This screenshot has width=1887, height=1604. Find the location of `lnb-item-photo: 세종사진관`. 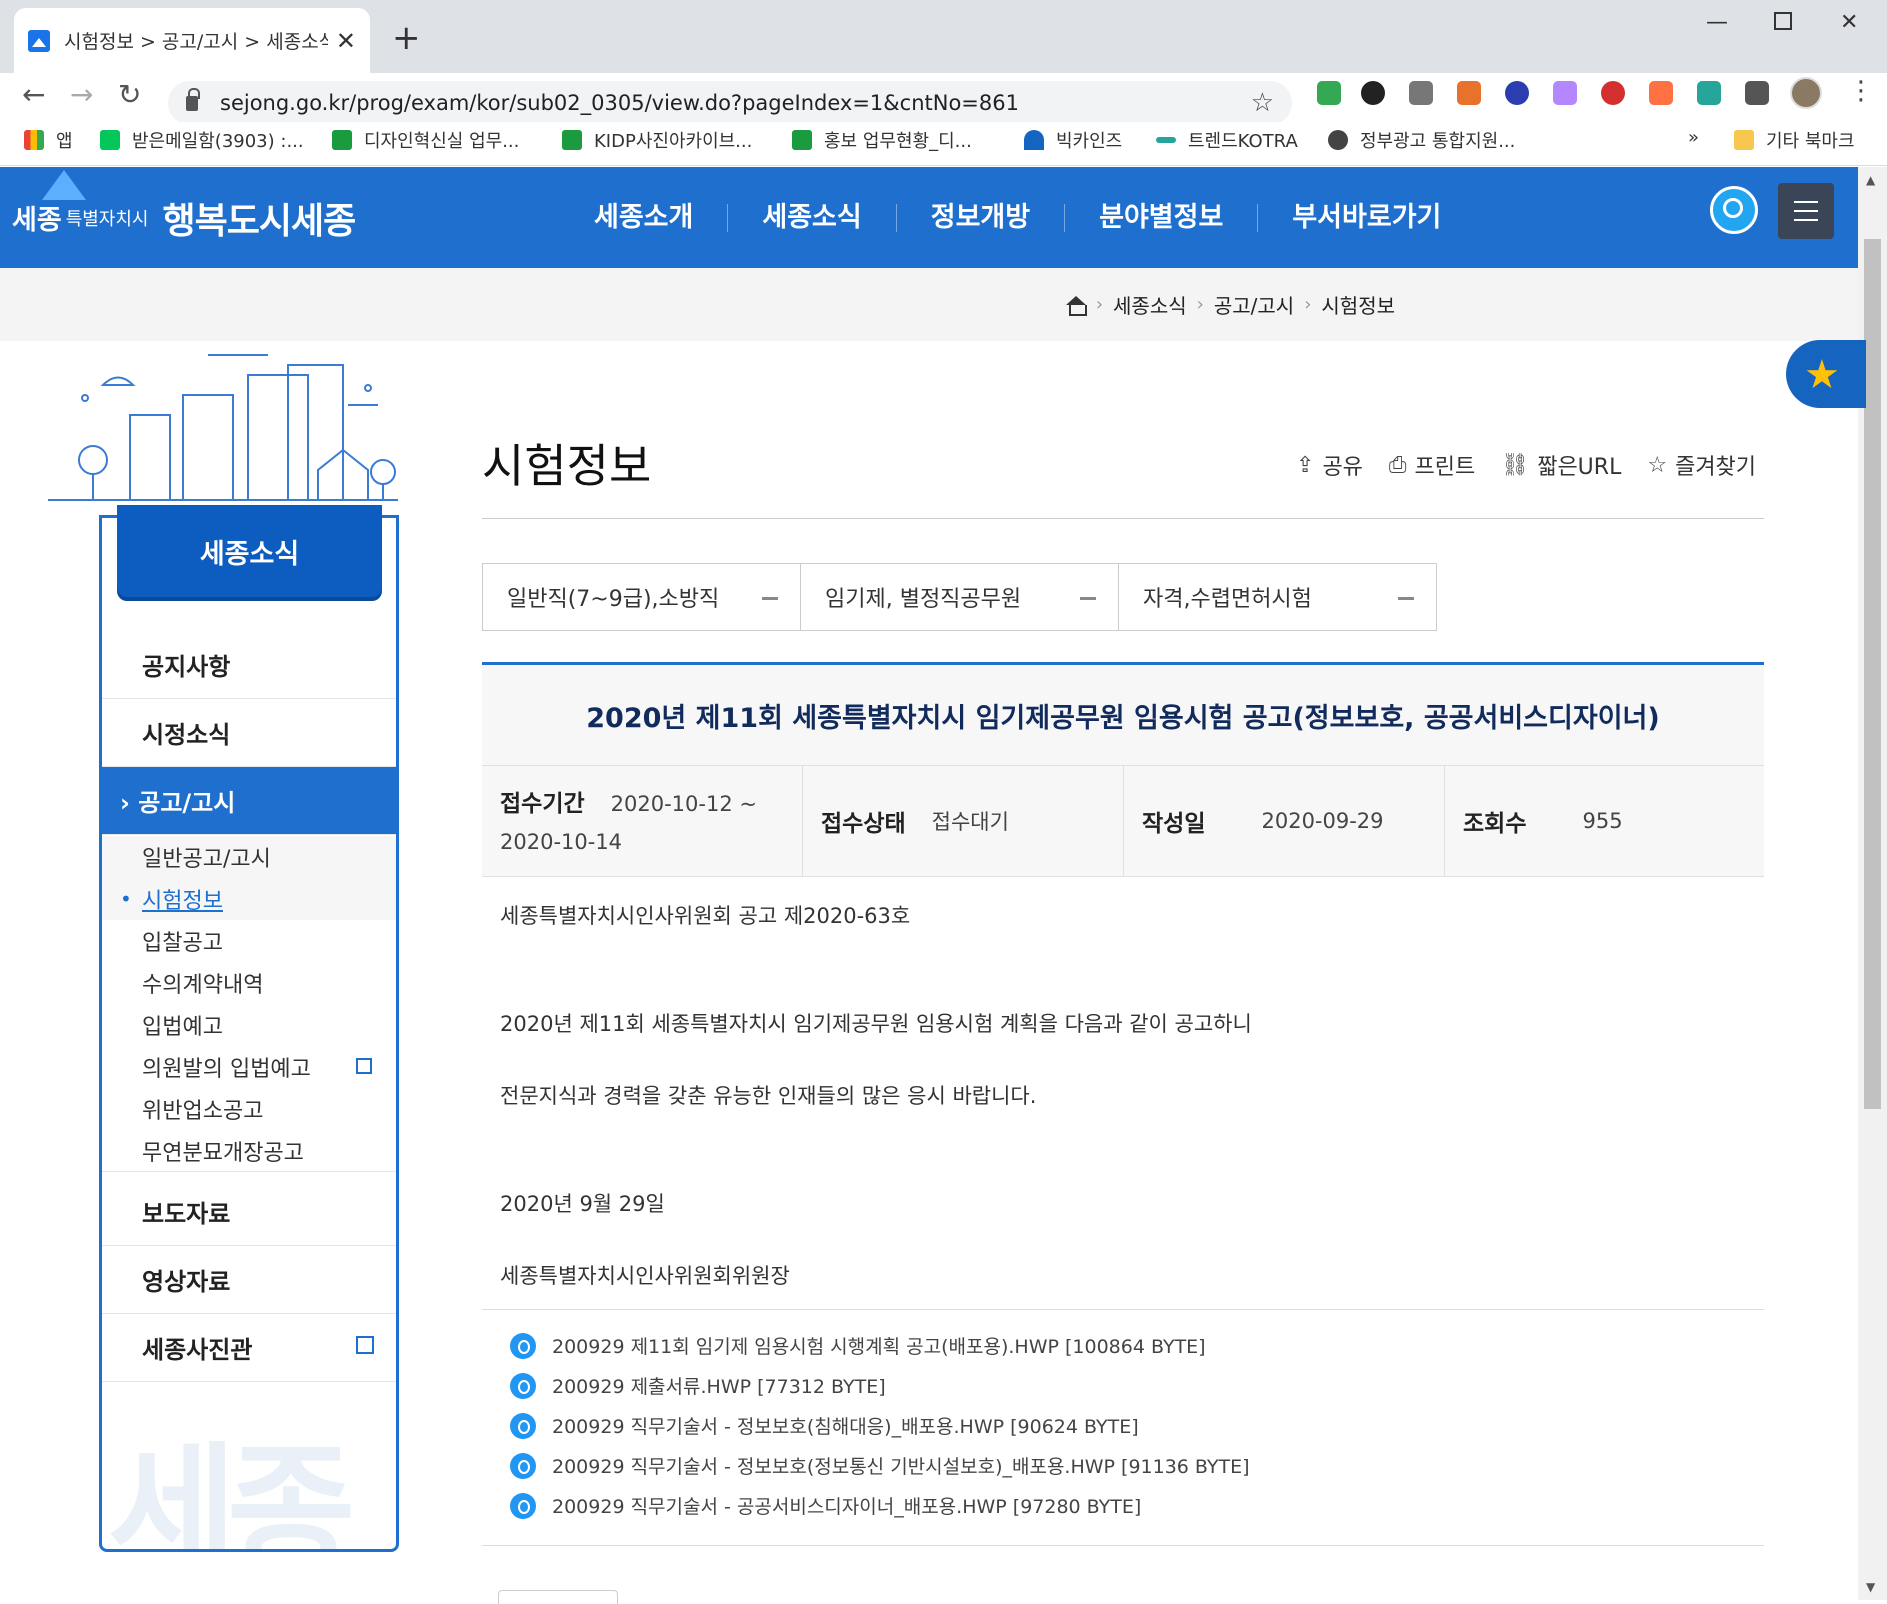

lnb-item-photo: 세종사진관 is located at coordinates (249, 1348).